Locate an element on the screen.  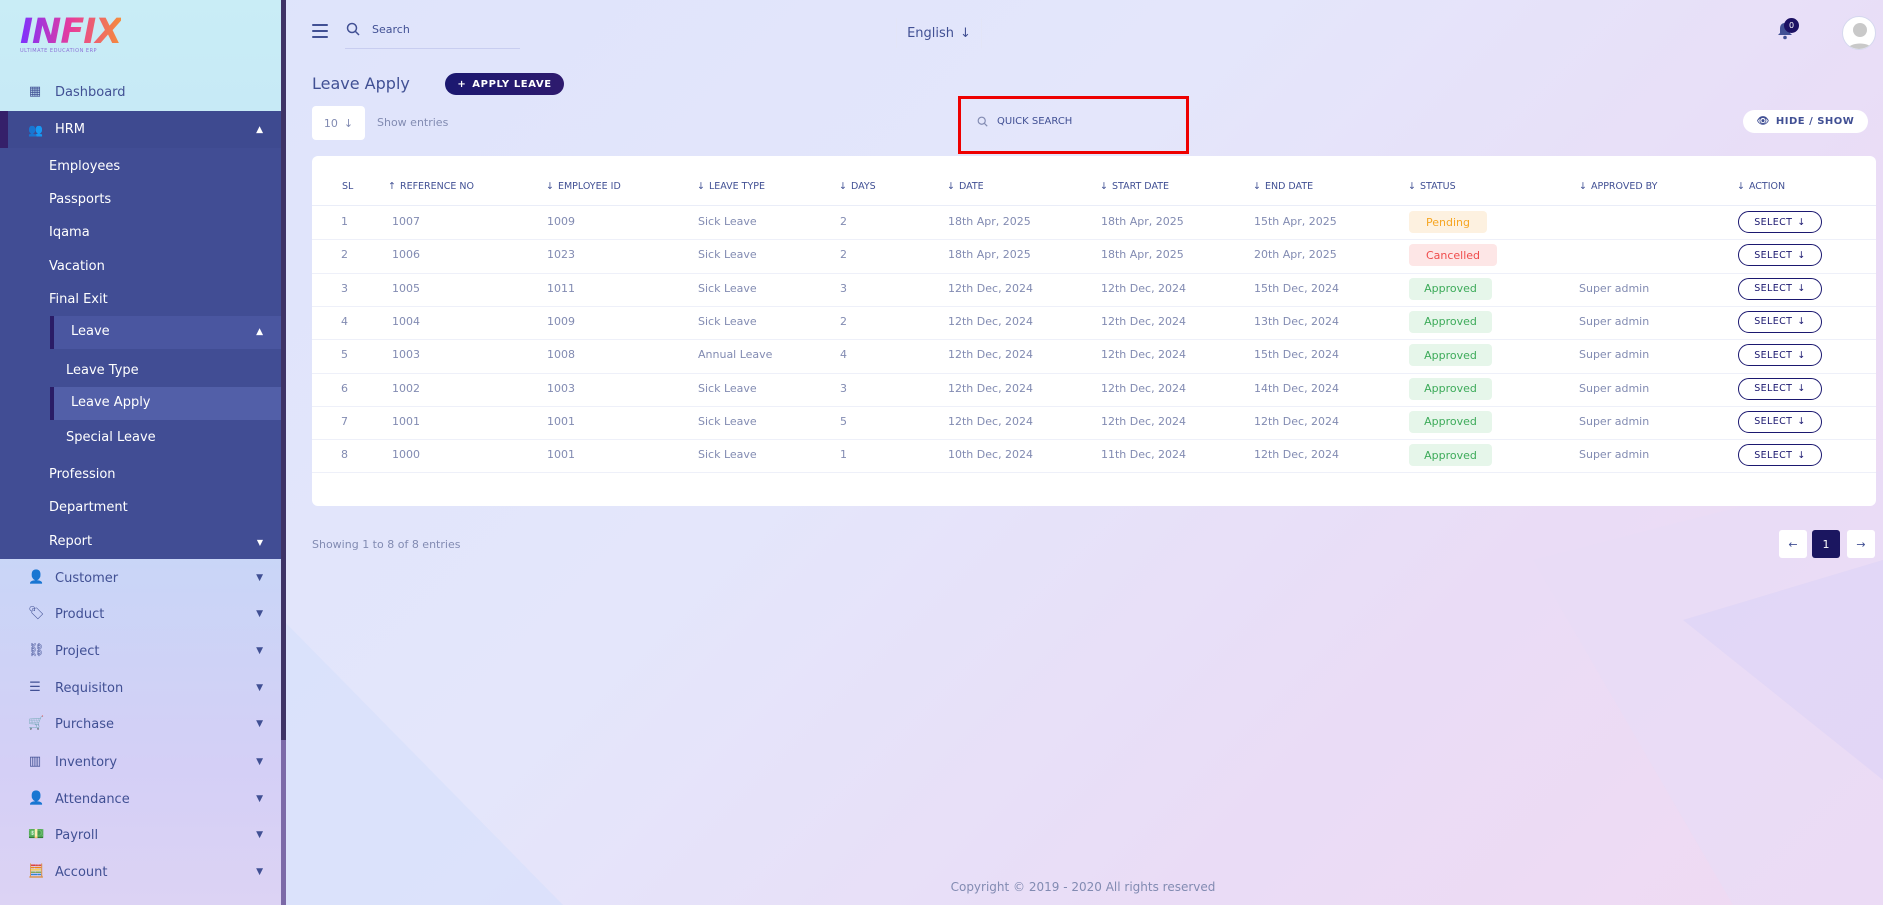
sidebar-item-payroll: 💵 Payroll ▼ is located at coordinates (140, 835).